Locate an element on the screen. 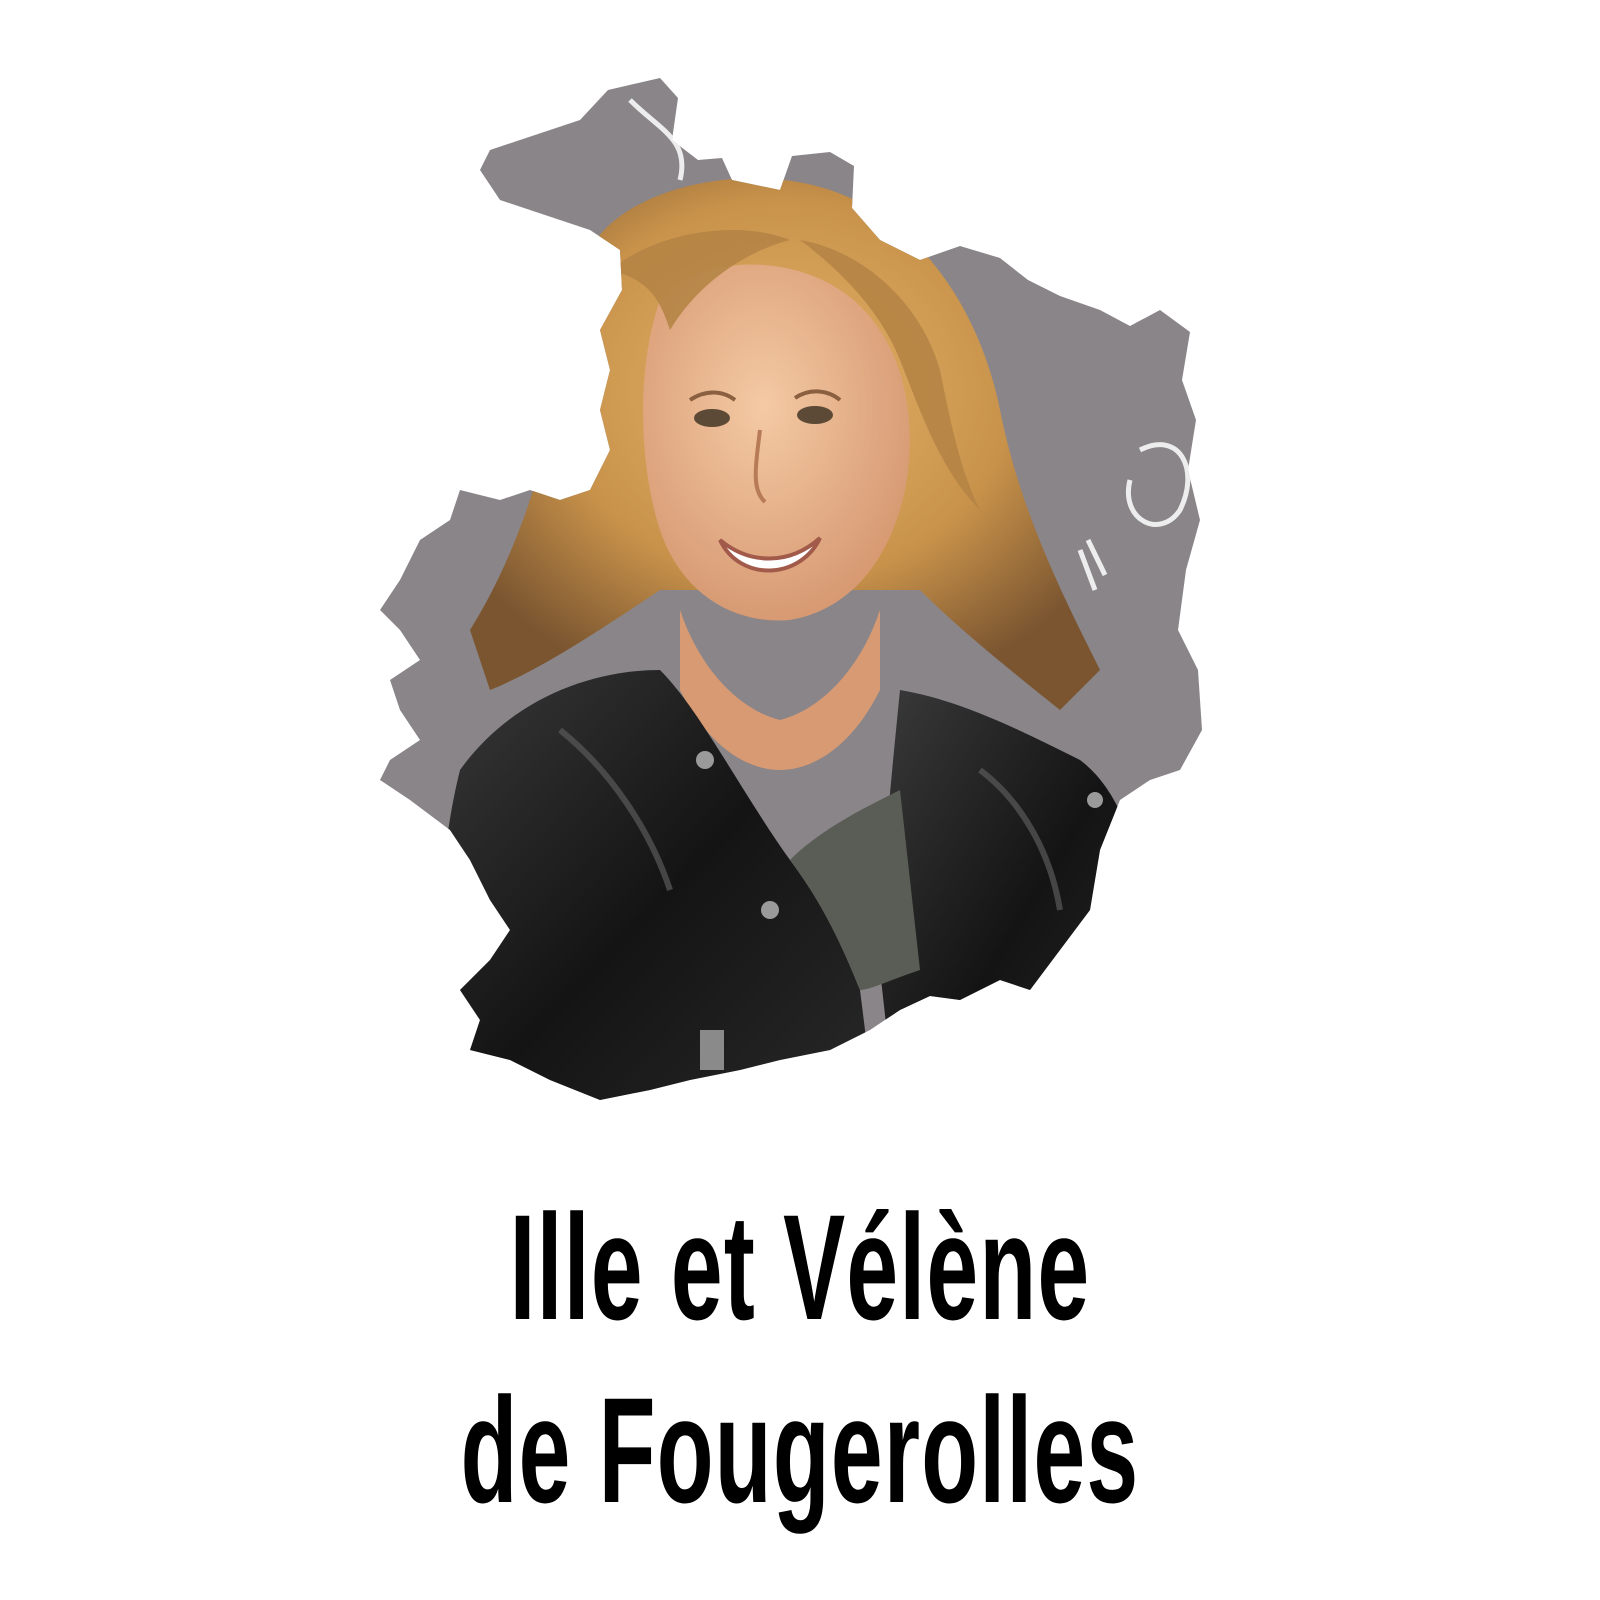 The image size is (1600, 1600). caption-line-1: Ille et Vélène is located at coordinates (800, 1267).